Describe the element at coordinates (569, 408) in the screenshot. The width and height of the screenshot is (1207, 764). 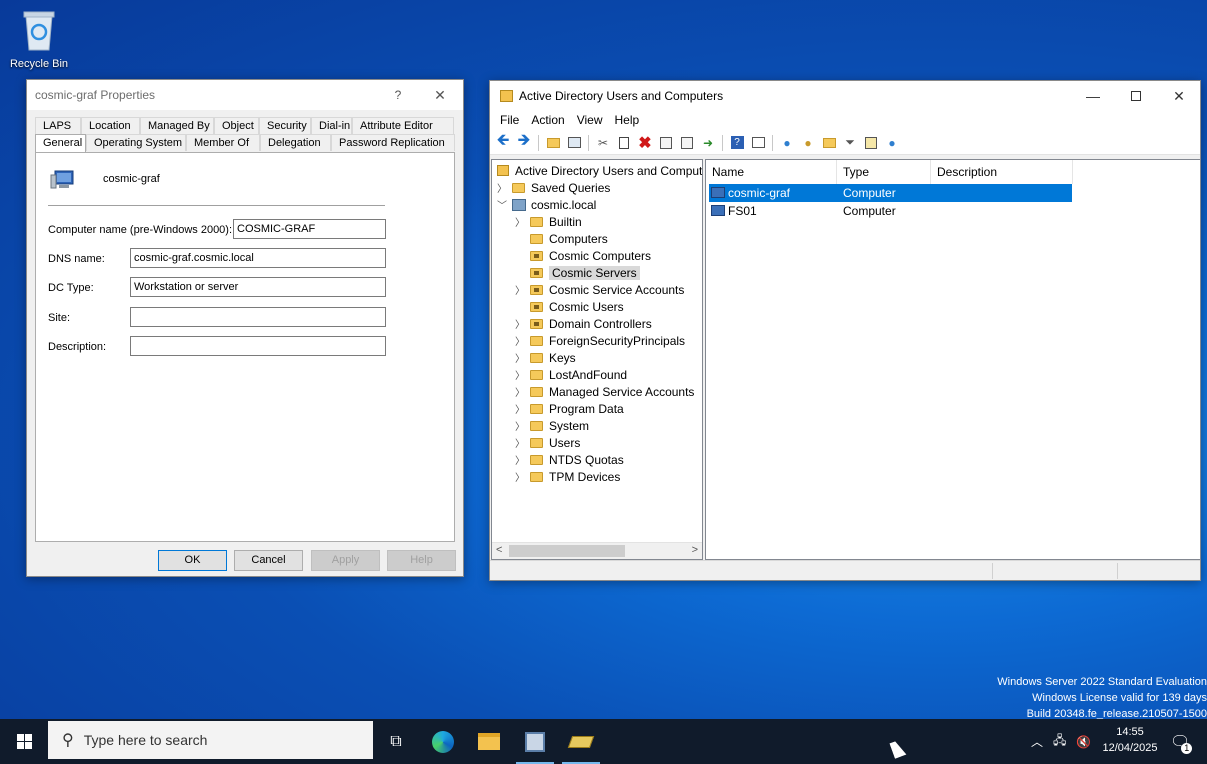
I see `tree-item-program-data: 〉 Program Data` at that location.